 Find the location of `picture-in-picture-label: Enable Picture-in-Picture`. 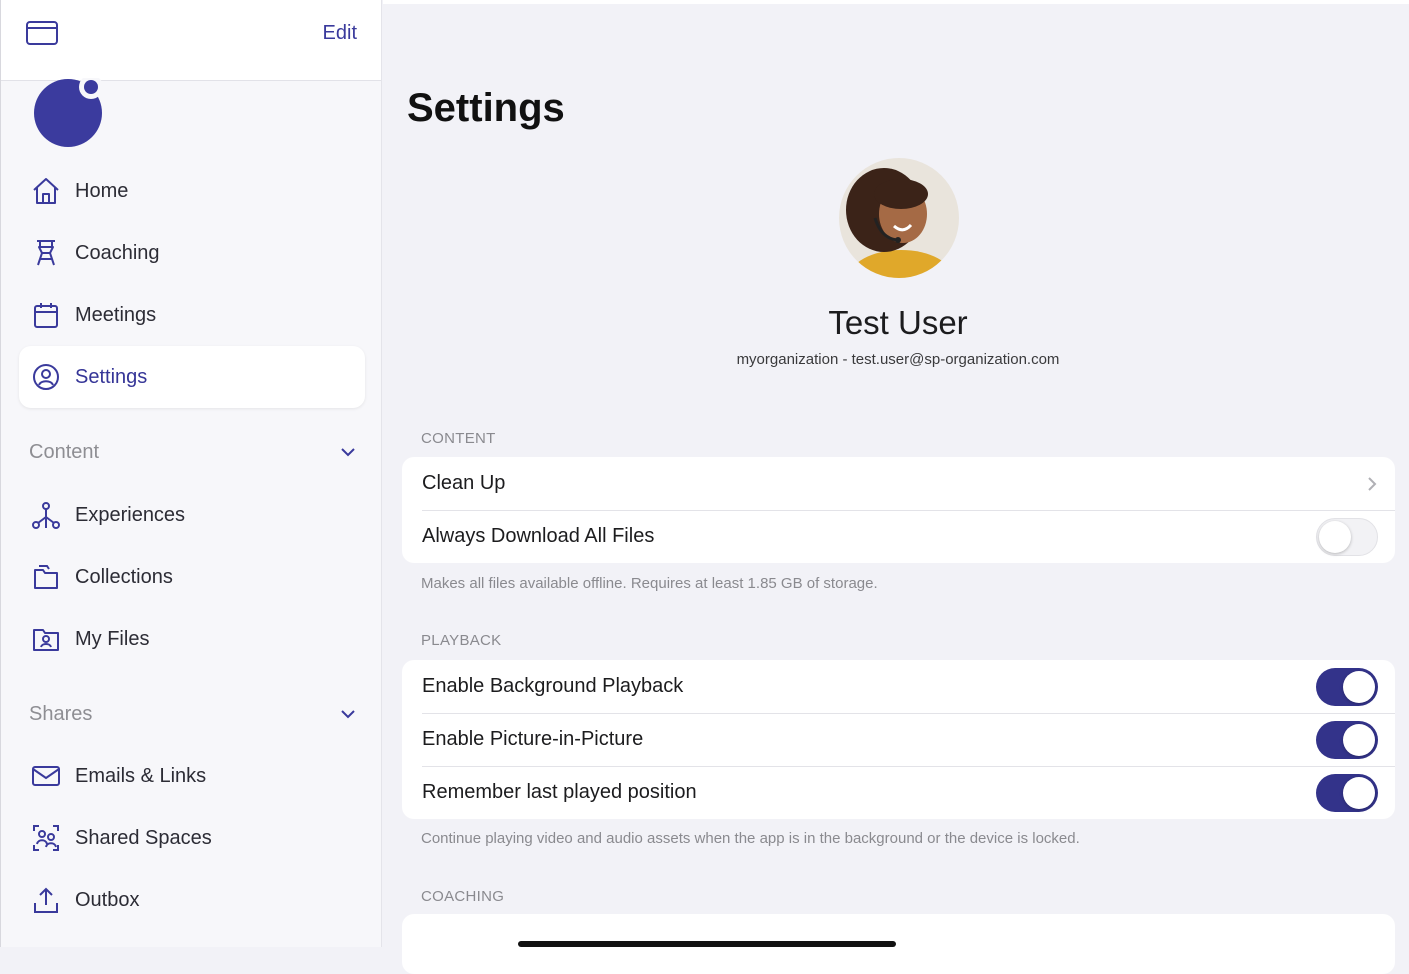

picture-in-picture-label: Enable Picture-in-Picture is located at coordinates (533, 739).